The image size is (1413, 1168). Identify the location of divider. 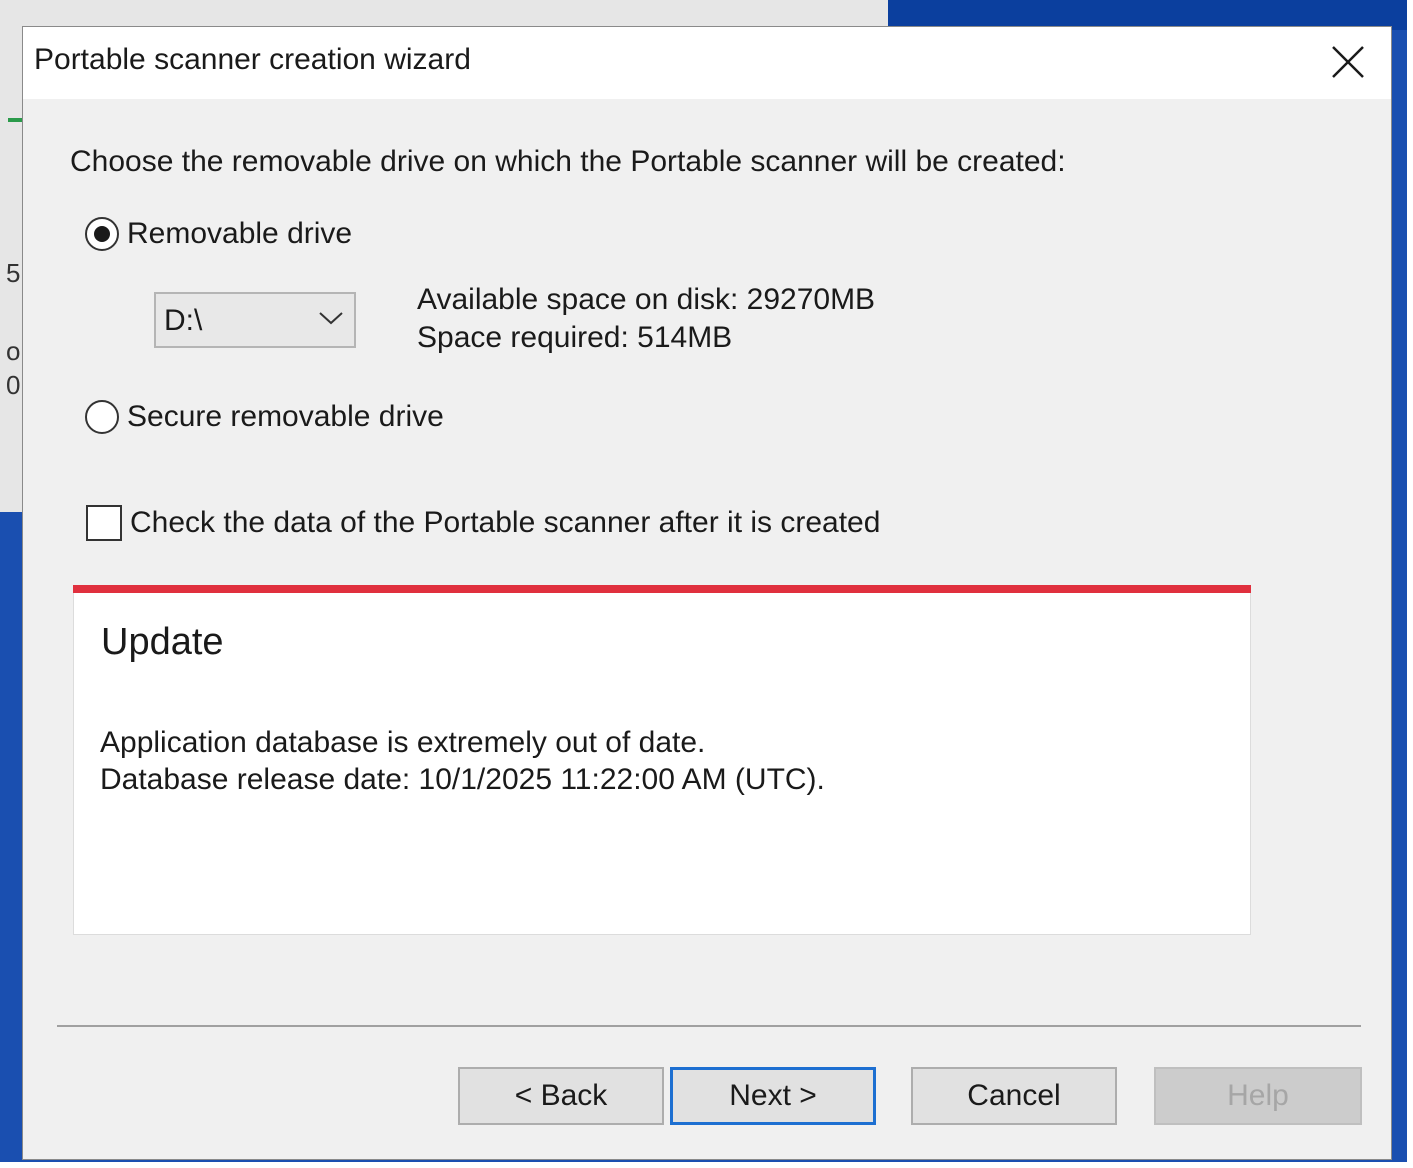
(709, 1026).